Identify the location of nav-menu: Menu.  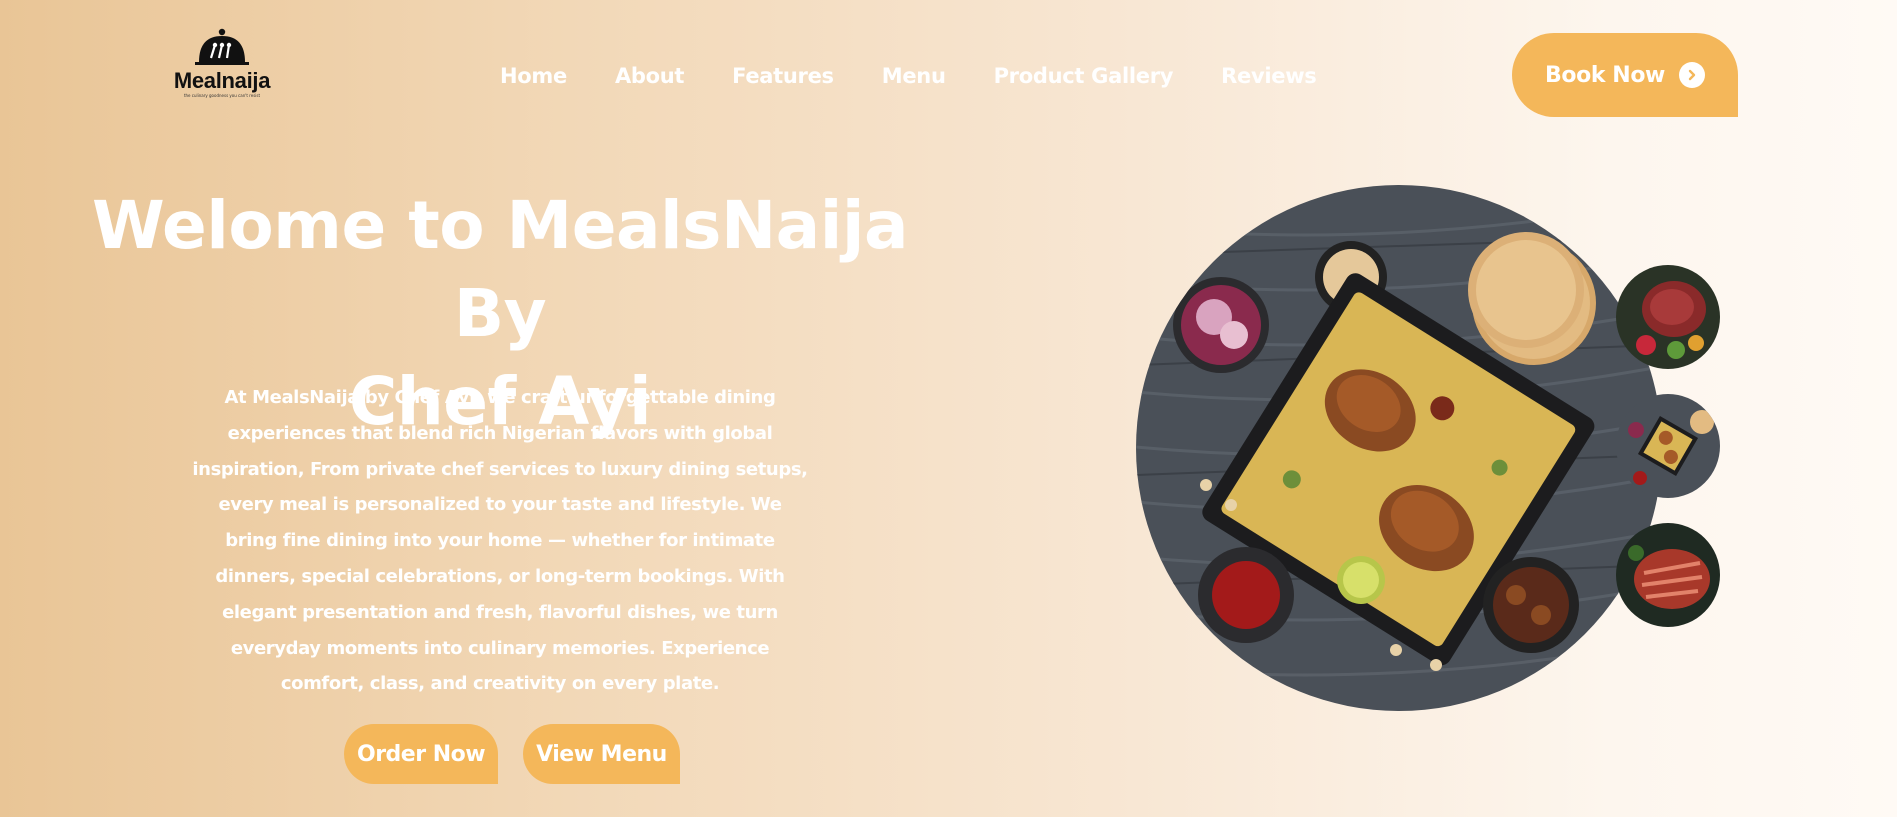
(914, 76).